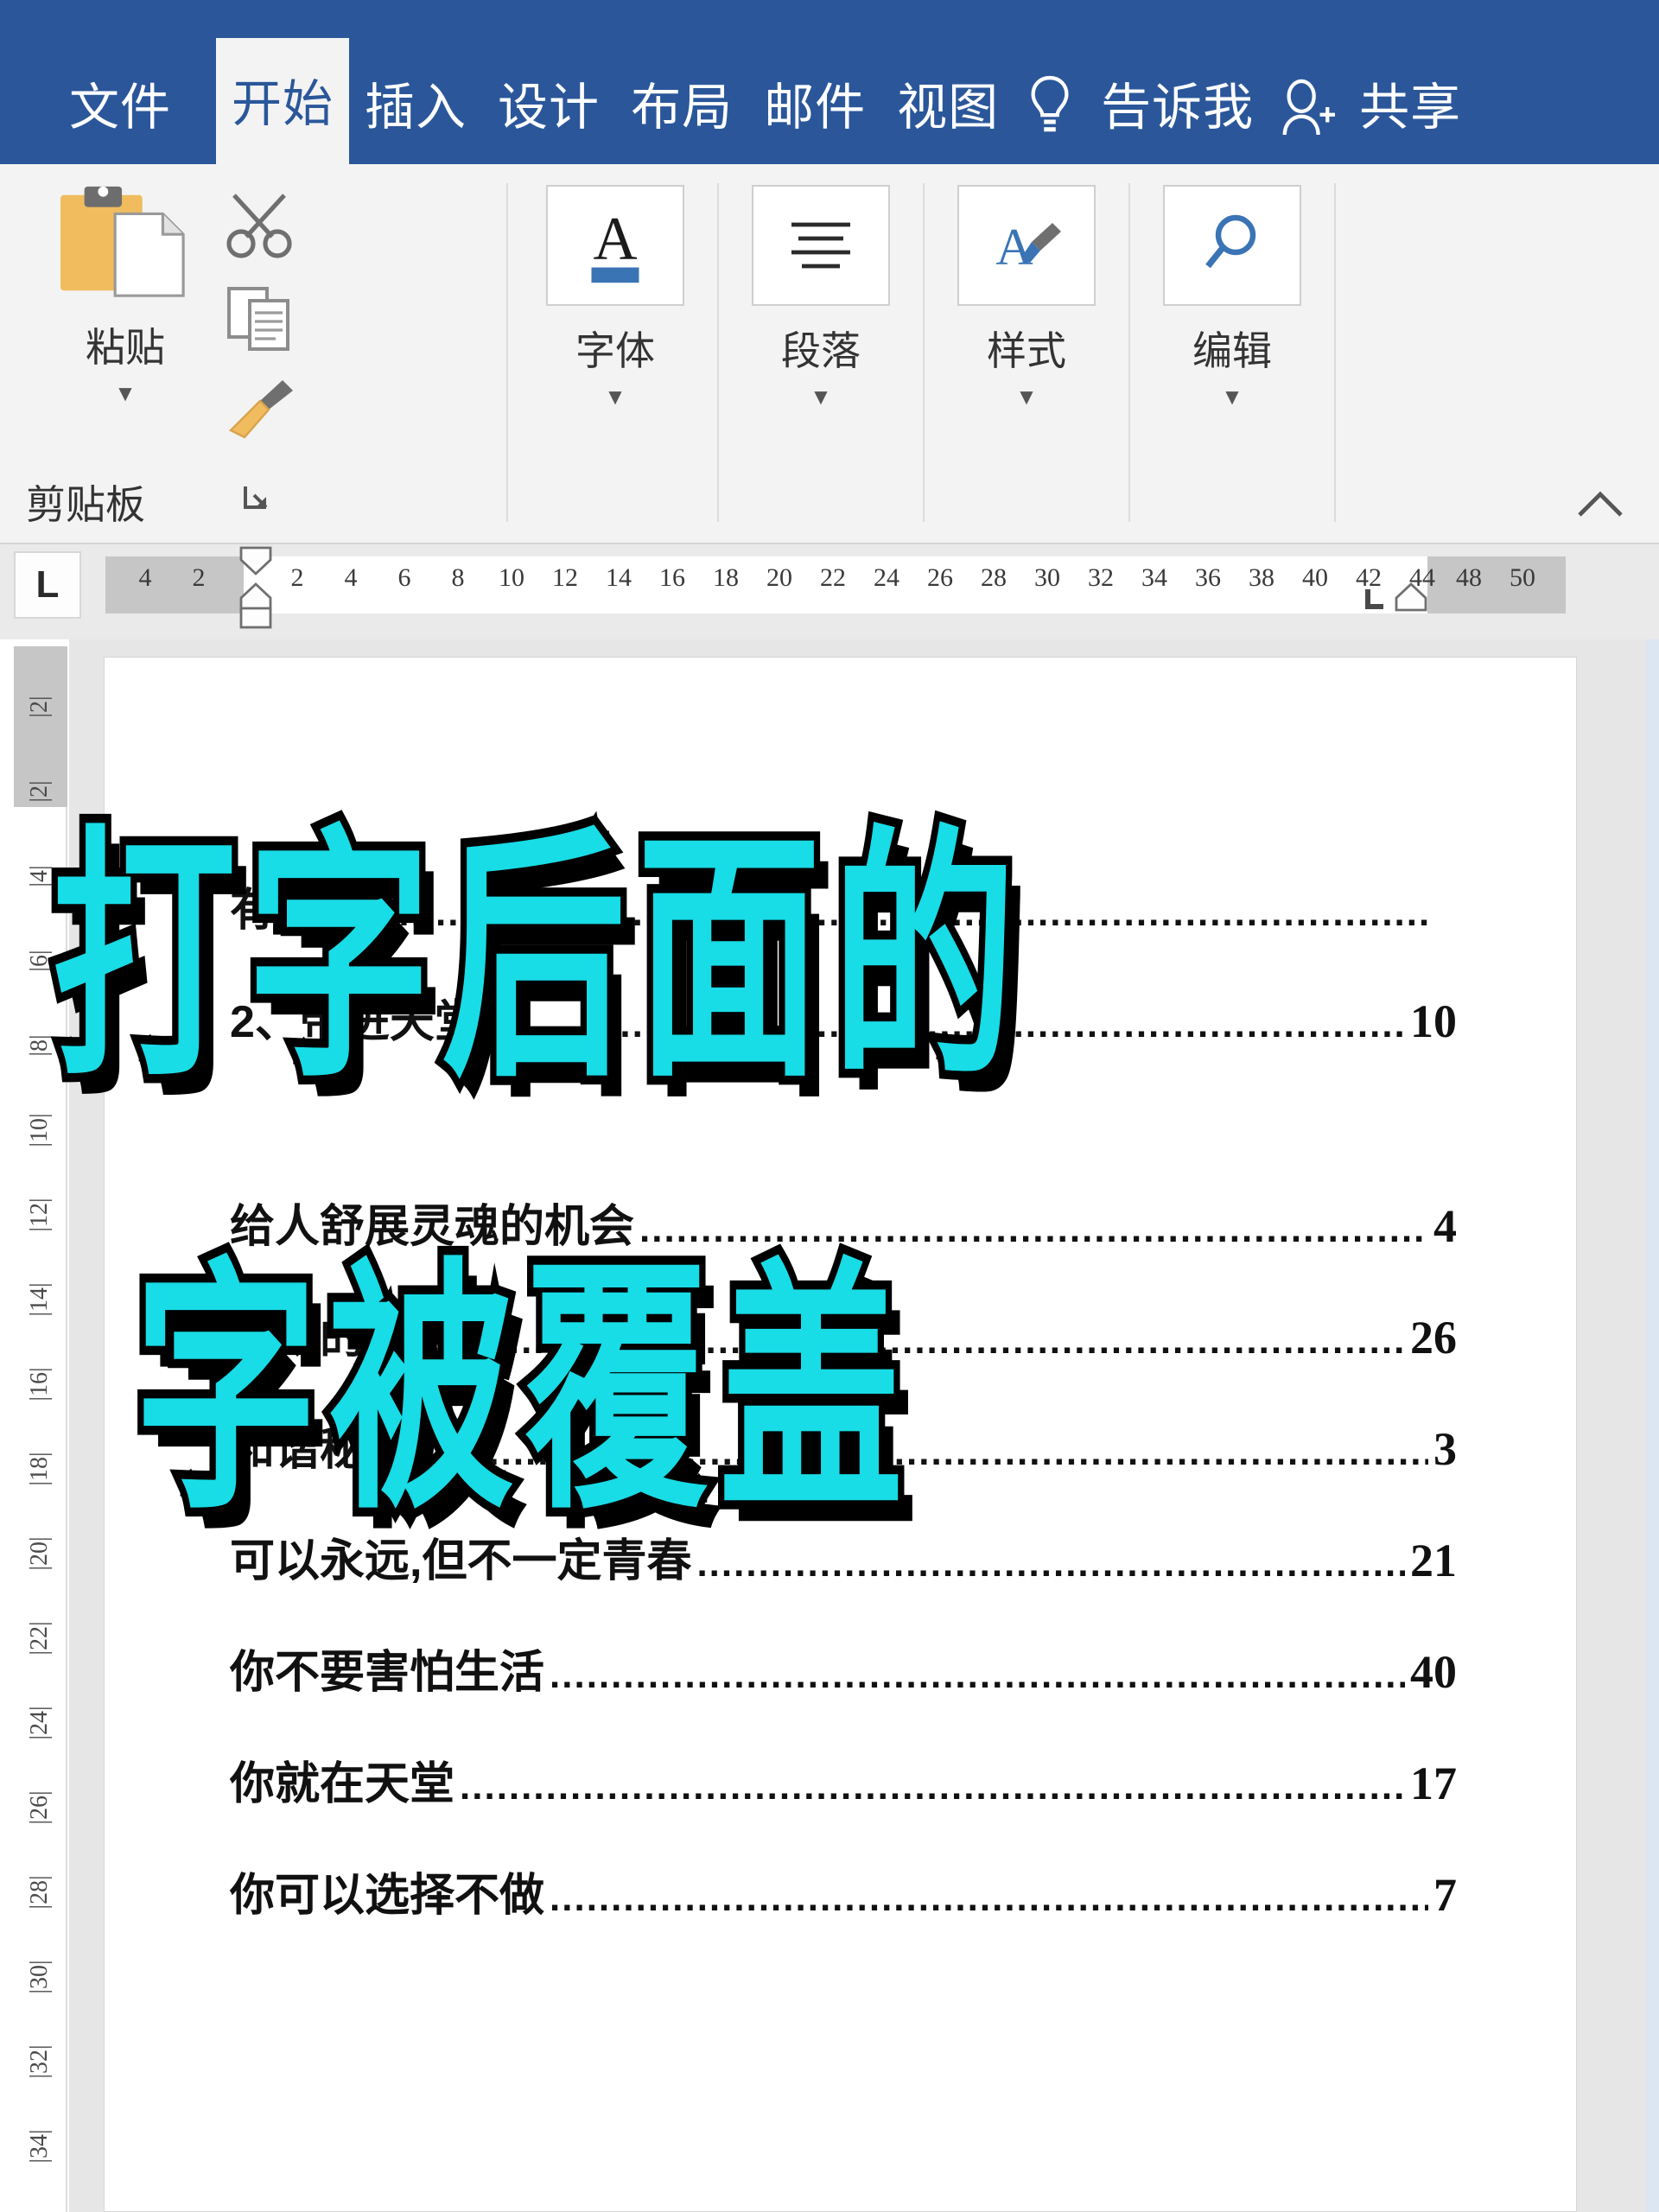 The width and height of the screenshot is (1659, 2212). I want to click on font-caret: ▼, so click(615, 397).